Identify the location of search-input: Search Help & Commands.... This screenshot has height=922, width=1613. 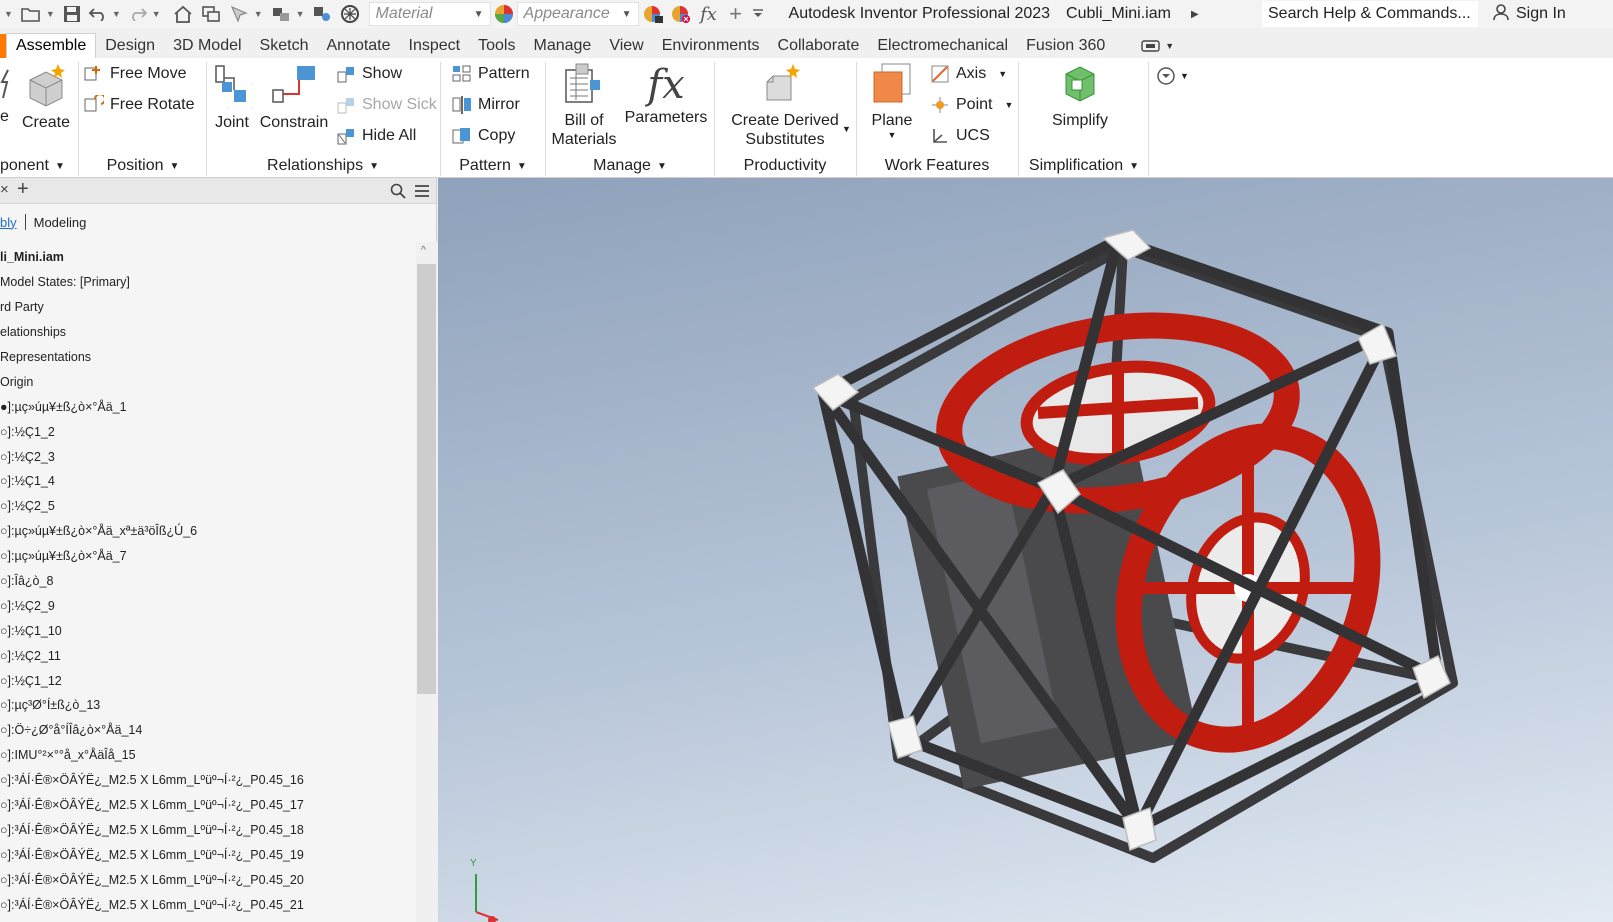
(1370, 14).